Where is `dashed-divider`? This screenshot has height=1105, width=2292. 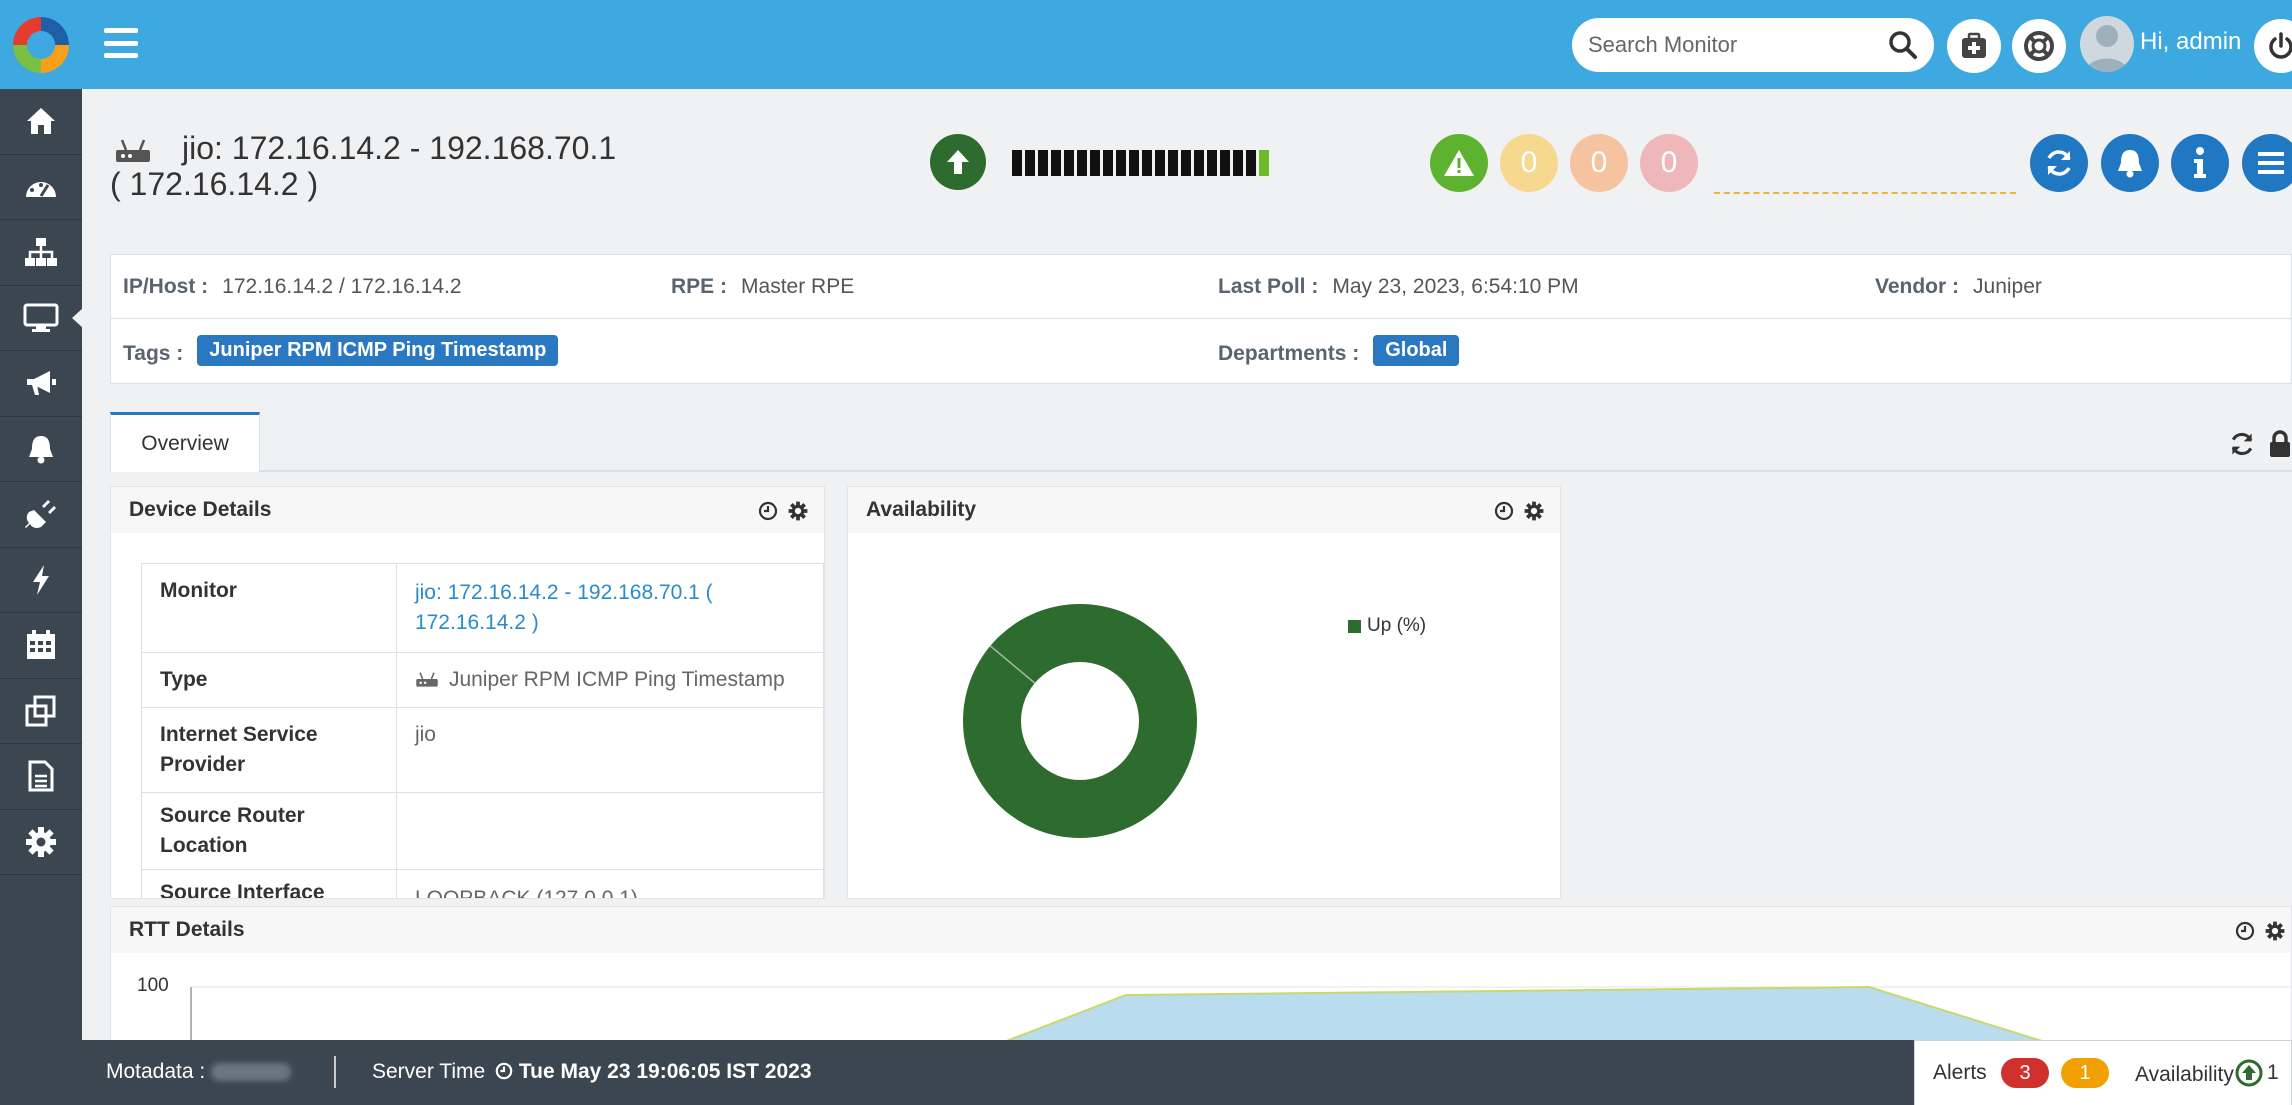 dashed-divider is located at coordinates (1865, 193).